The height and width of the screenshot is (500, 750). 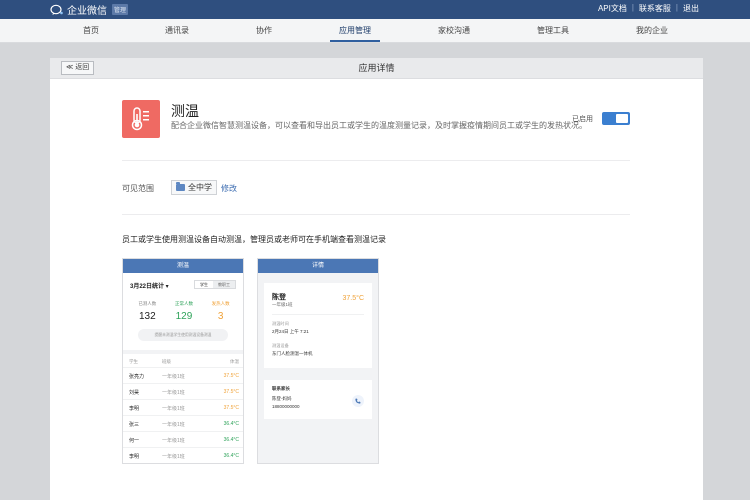 What do you see at coordinates (264, 31) in the screenshot?
I see `nav-collaboration: 协作` at bounding box center [264, 31].